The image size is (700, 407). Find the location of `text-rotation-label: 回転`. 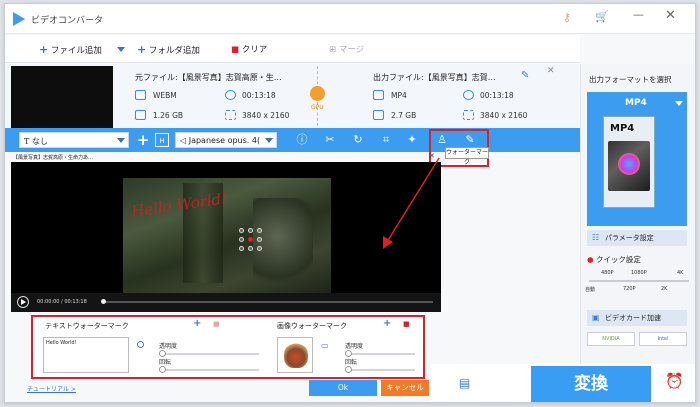

text-rotation-label: 回転 is located at coordinates (165, 362).